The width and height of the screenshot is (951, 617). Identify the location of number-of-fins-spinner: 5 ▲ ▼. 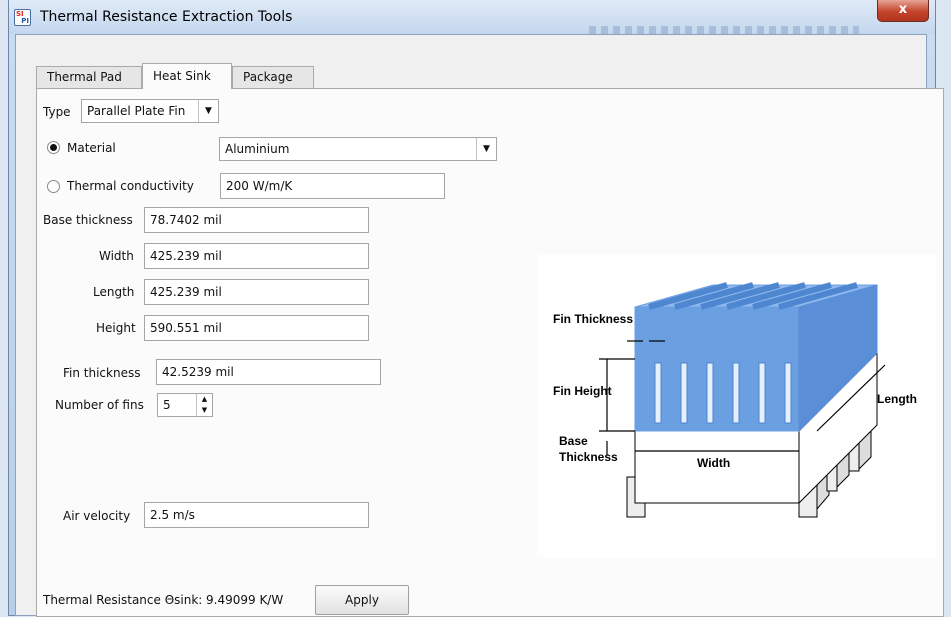
(185, 405).